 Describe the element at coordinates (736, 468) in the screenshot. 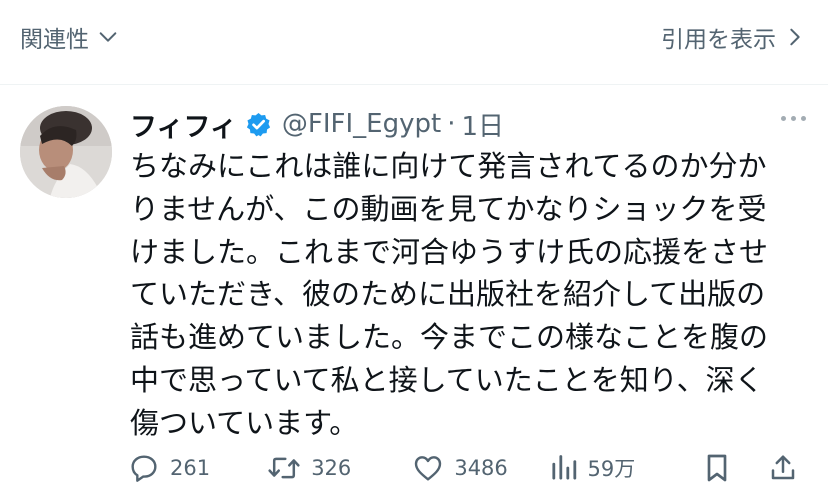

I see `bookmark-button` at that location.